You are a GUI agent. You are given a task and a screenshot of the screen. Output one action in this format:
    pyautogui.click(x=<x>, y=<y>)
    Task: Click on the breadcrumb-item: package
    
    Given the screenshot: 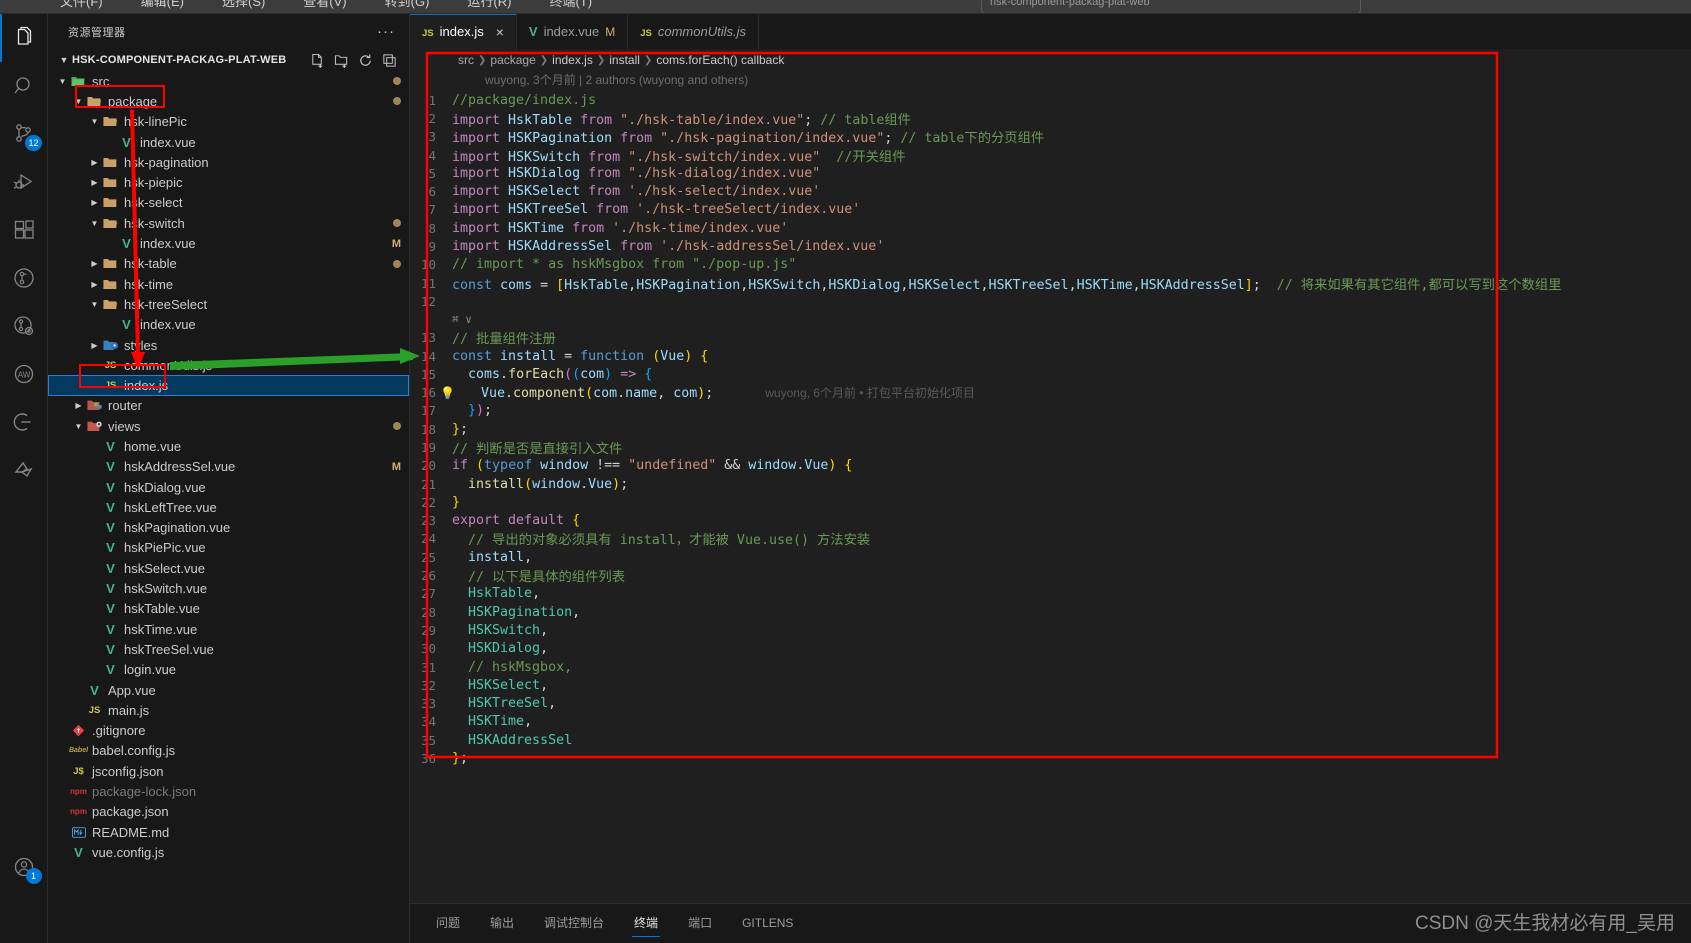 What is the action you would take?
    pyautogui.click(x=512, y=60)
    